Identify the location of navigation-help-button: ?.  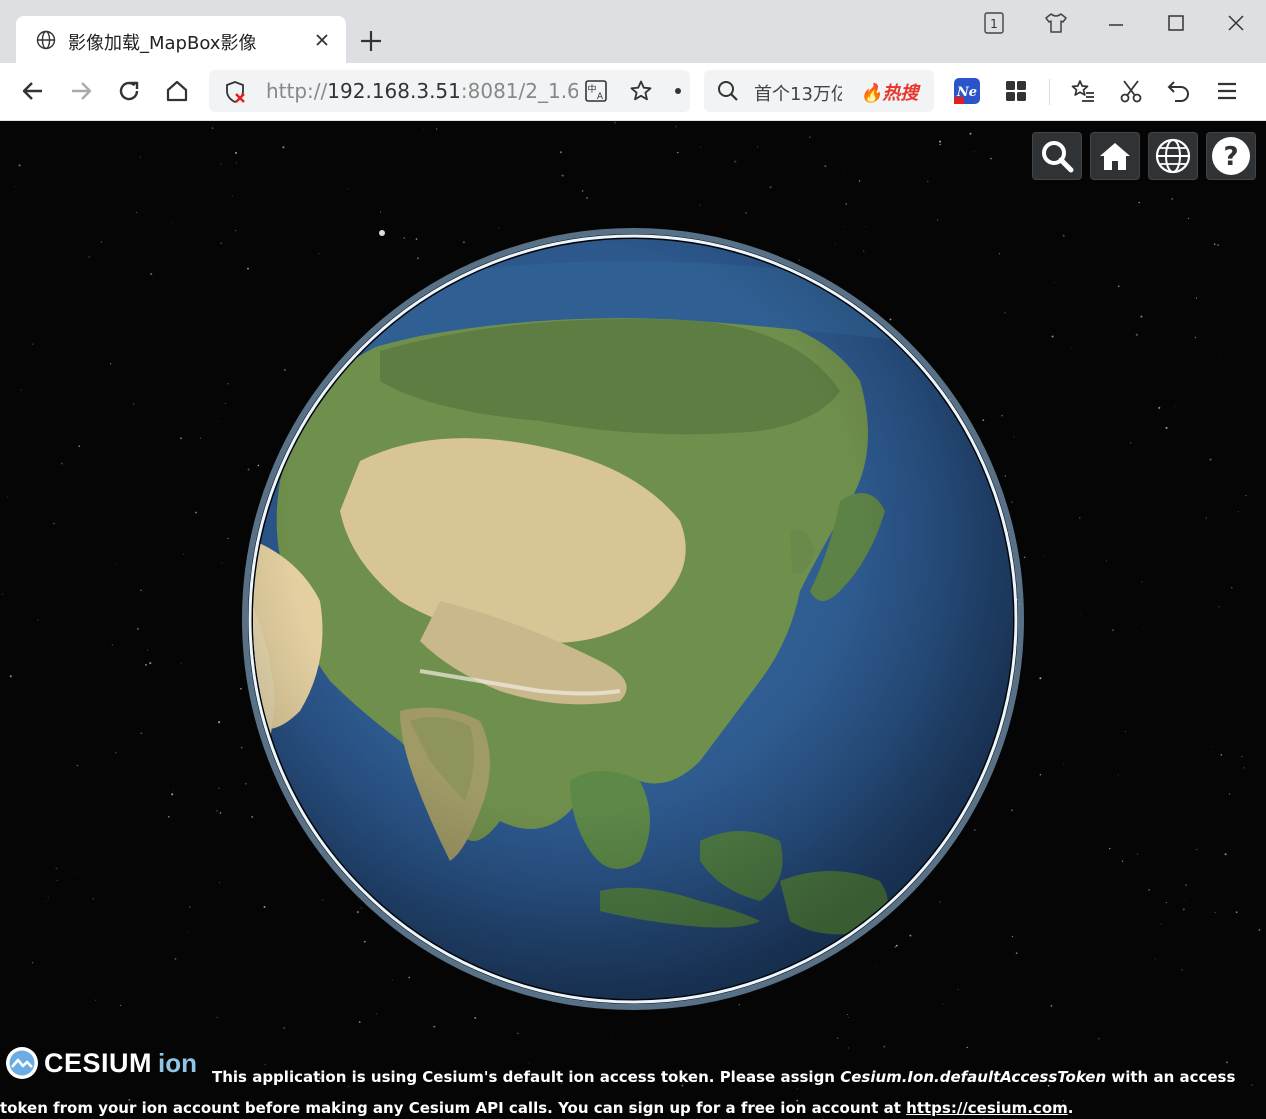
(1231, 156).